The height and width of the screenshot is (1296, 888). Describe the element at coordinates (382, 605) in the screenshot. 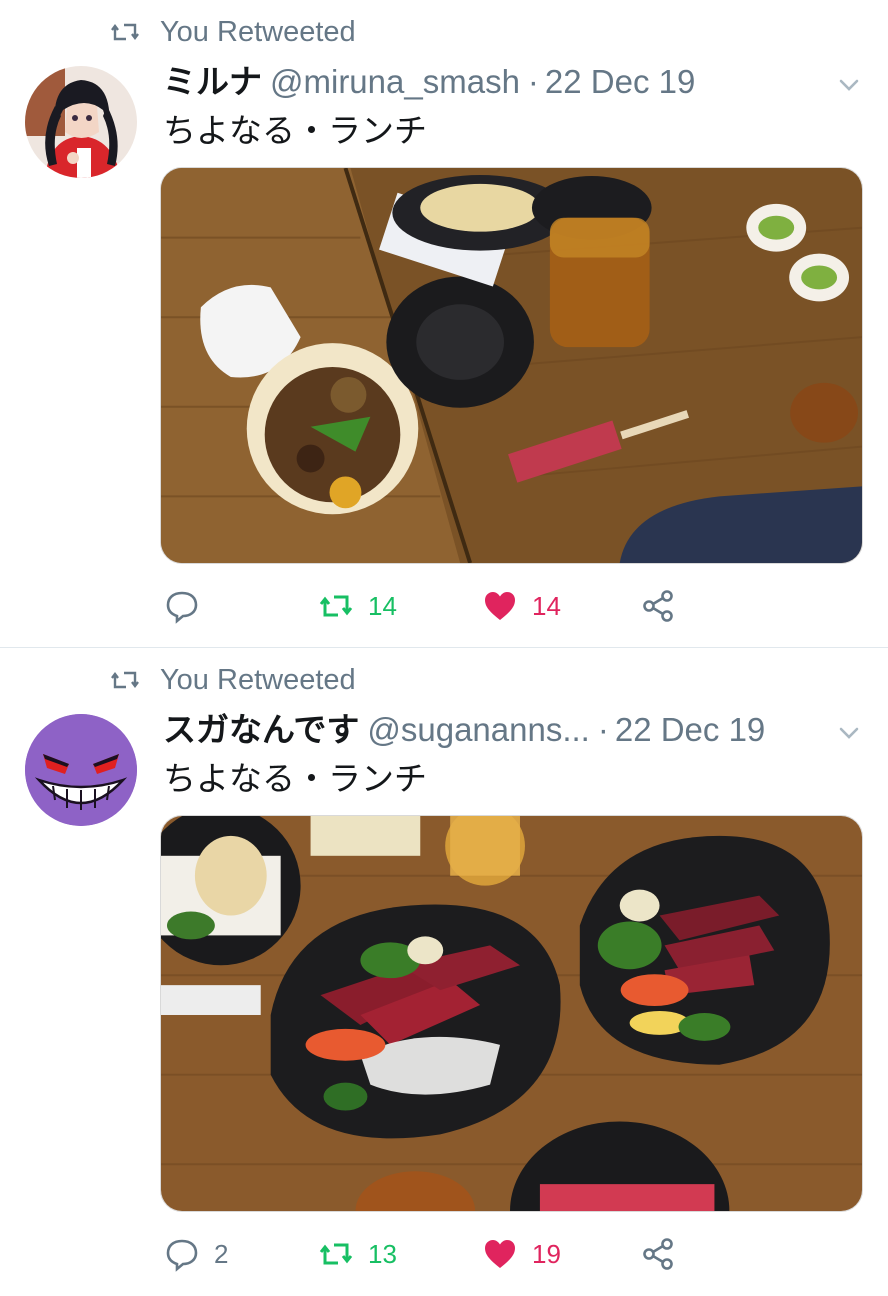

I see `retweet-count: 14` at that location.